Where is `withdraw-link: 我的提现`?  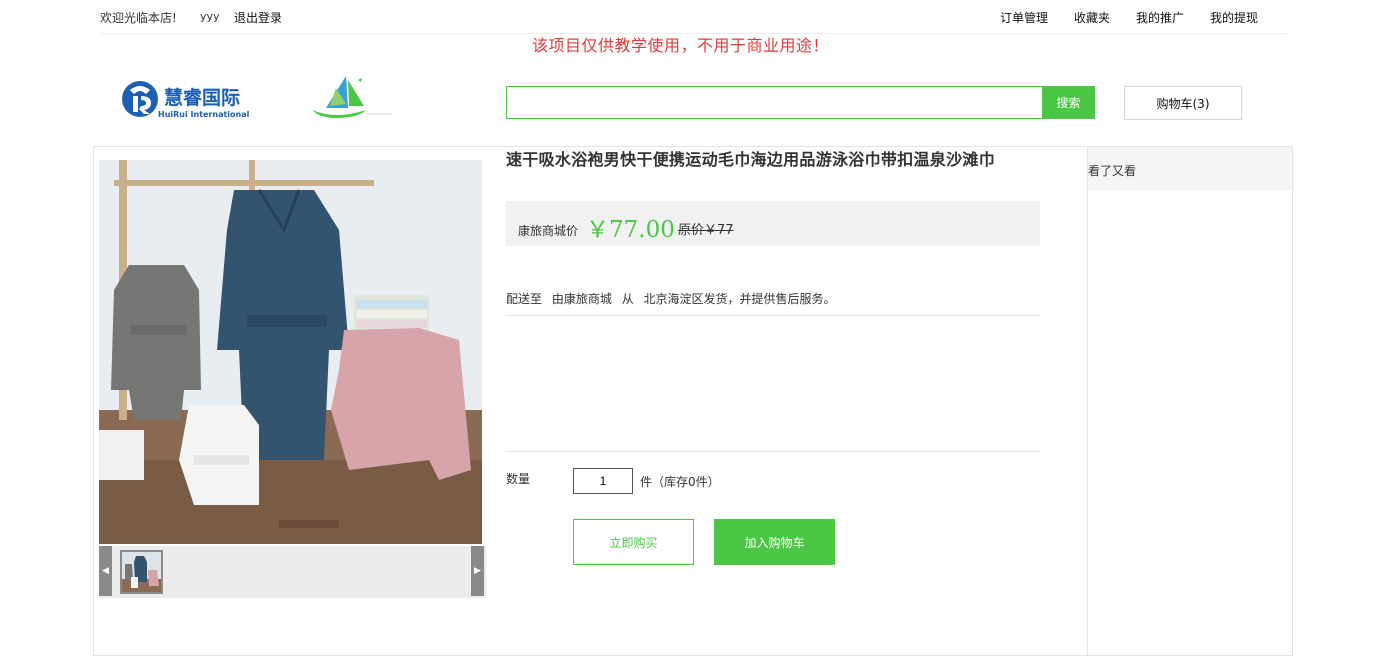 withdraw-link: 我的提现 is located at coordinates (1234, 17).